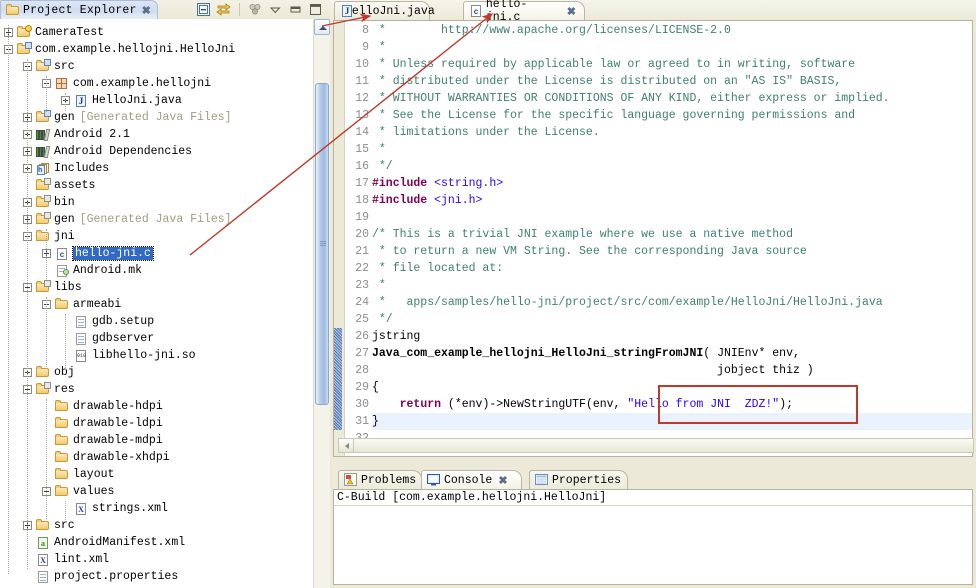 The image size is (976, 588). Describe the element at coordinates (54, 32) in the screenshot. I see `tree-item-cameratest: CameraTest` at that location.